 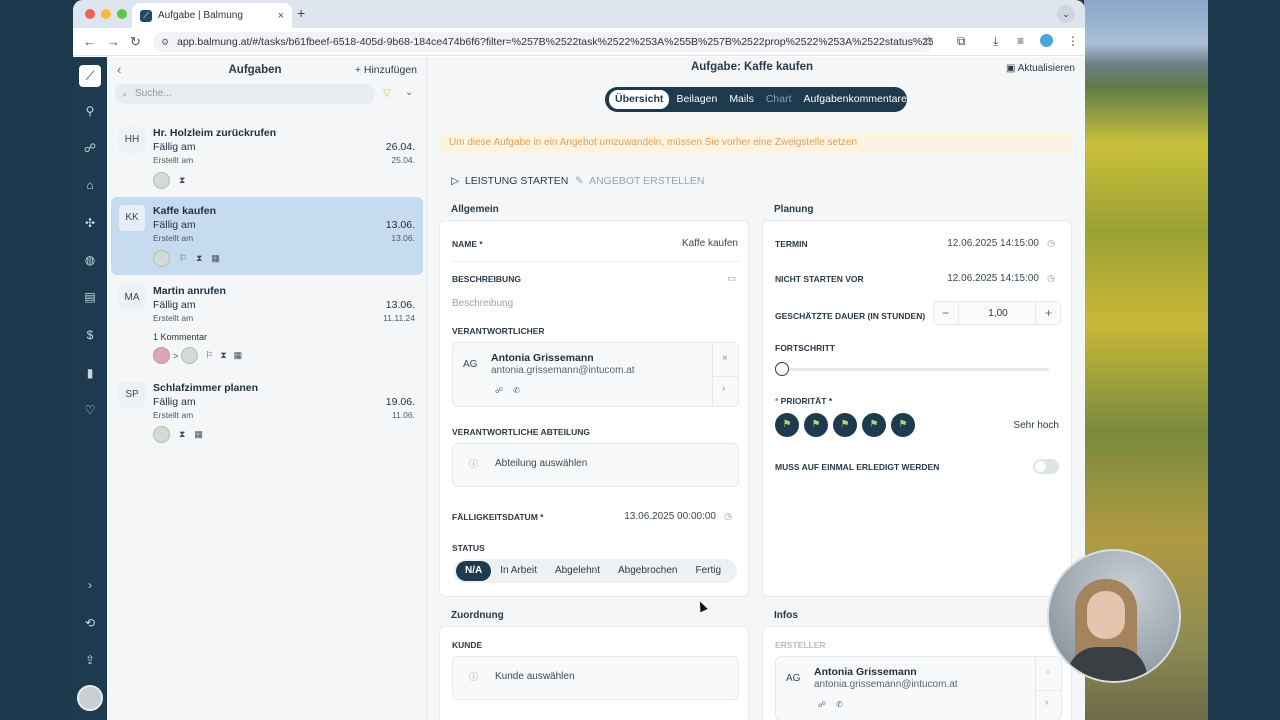 I want to click on department-label: VERANTWORTLICHE ABTEILUNG, so click(x=521, y=432).